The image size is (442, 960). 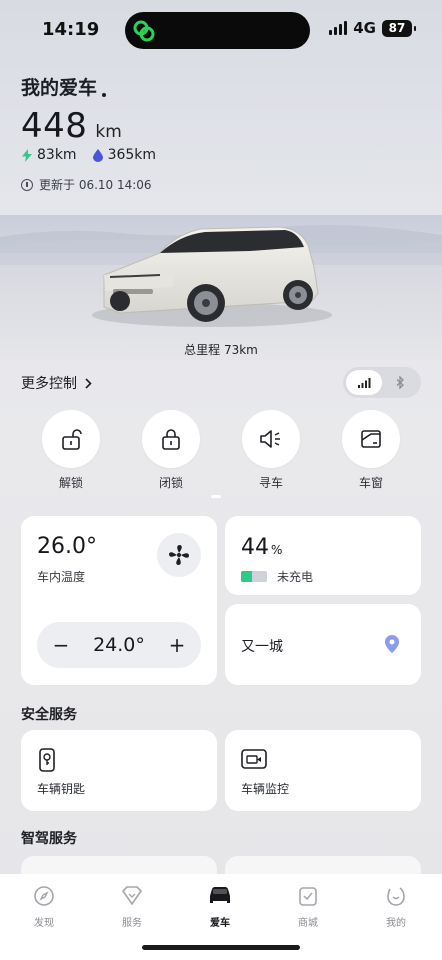 I want to click on odometer: 总里程 73km, so click(x=221, y=350).